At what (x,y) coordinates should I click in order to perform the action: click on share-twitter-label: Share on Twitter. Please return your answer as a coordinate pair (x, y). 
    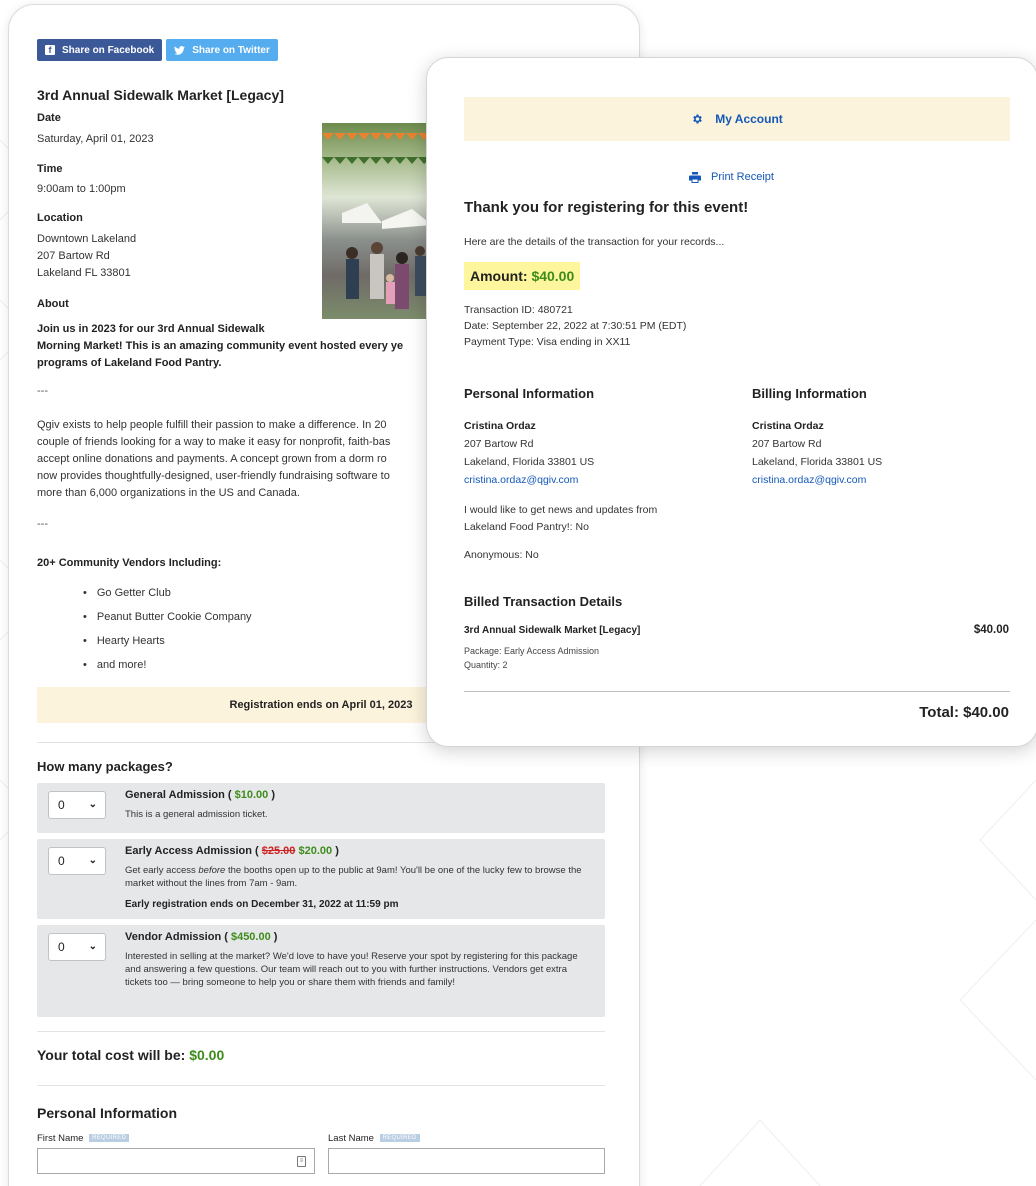
    Looking at the image, I should click on (231, 50).